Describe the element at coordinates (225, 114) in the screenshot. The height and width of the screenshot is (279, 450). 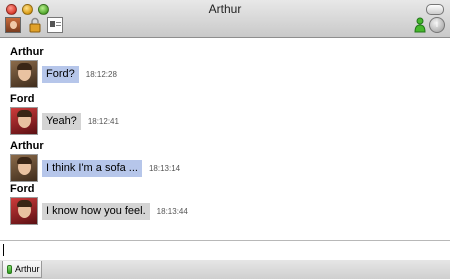
I see `message-item: Ford Yeah? 18:12:41` at that location.